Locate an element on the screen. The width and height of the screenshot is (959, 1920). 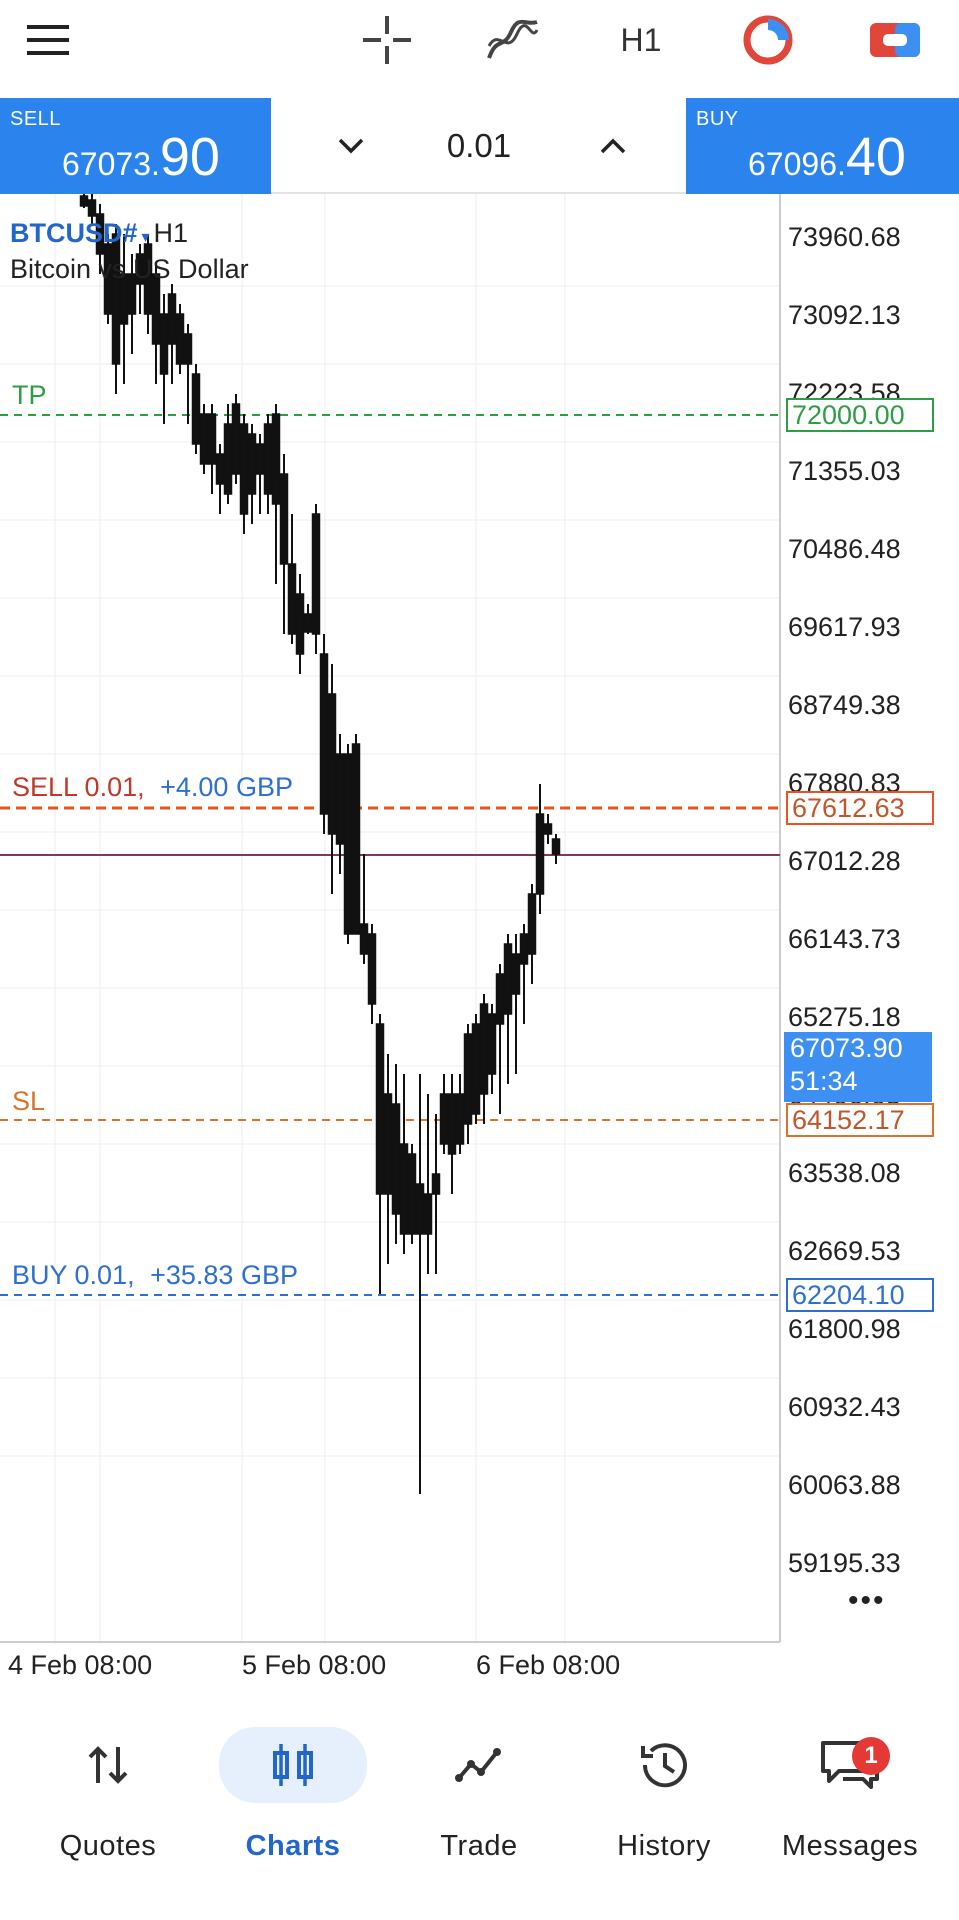
one-click-trade-panel: SELL 67073.90 0.01 BUY 67096.40 is located at coordinates (479, 146).